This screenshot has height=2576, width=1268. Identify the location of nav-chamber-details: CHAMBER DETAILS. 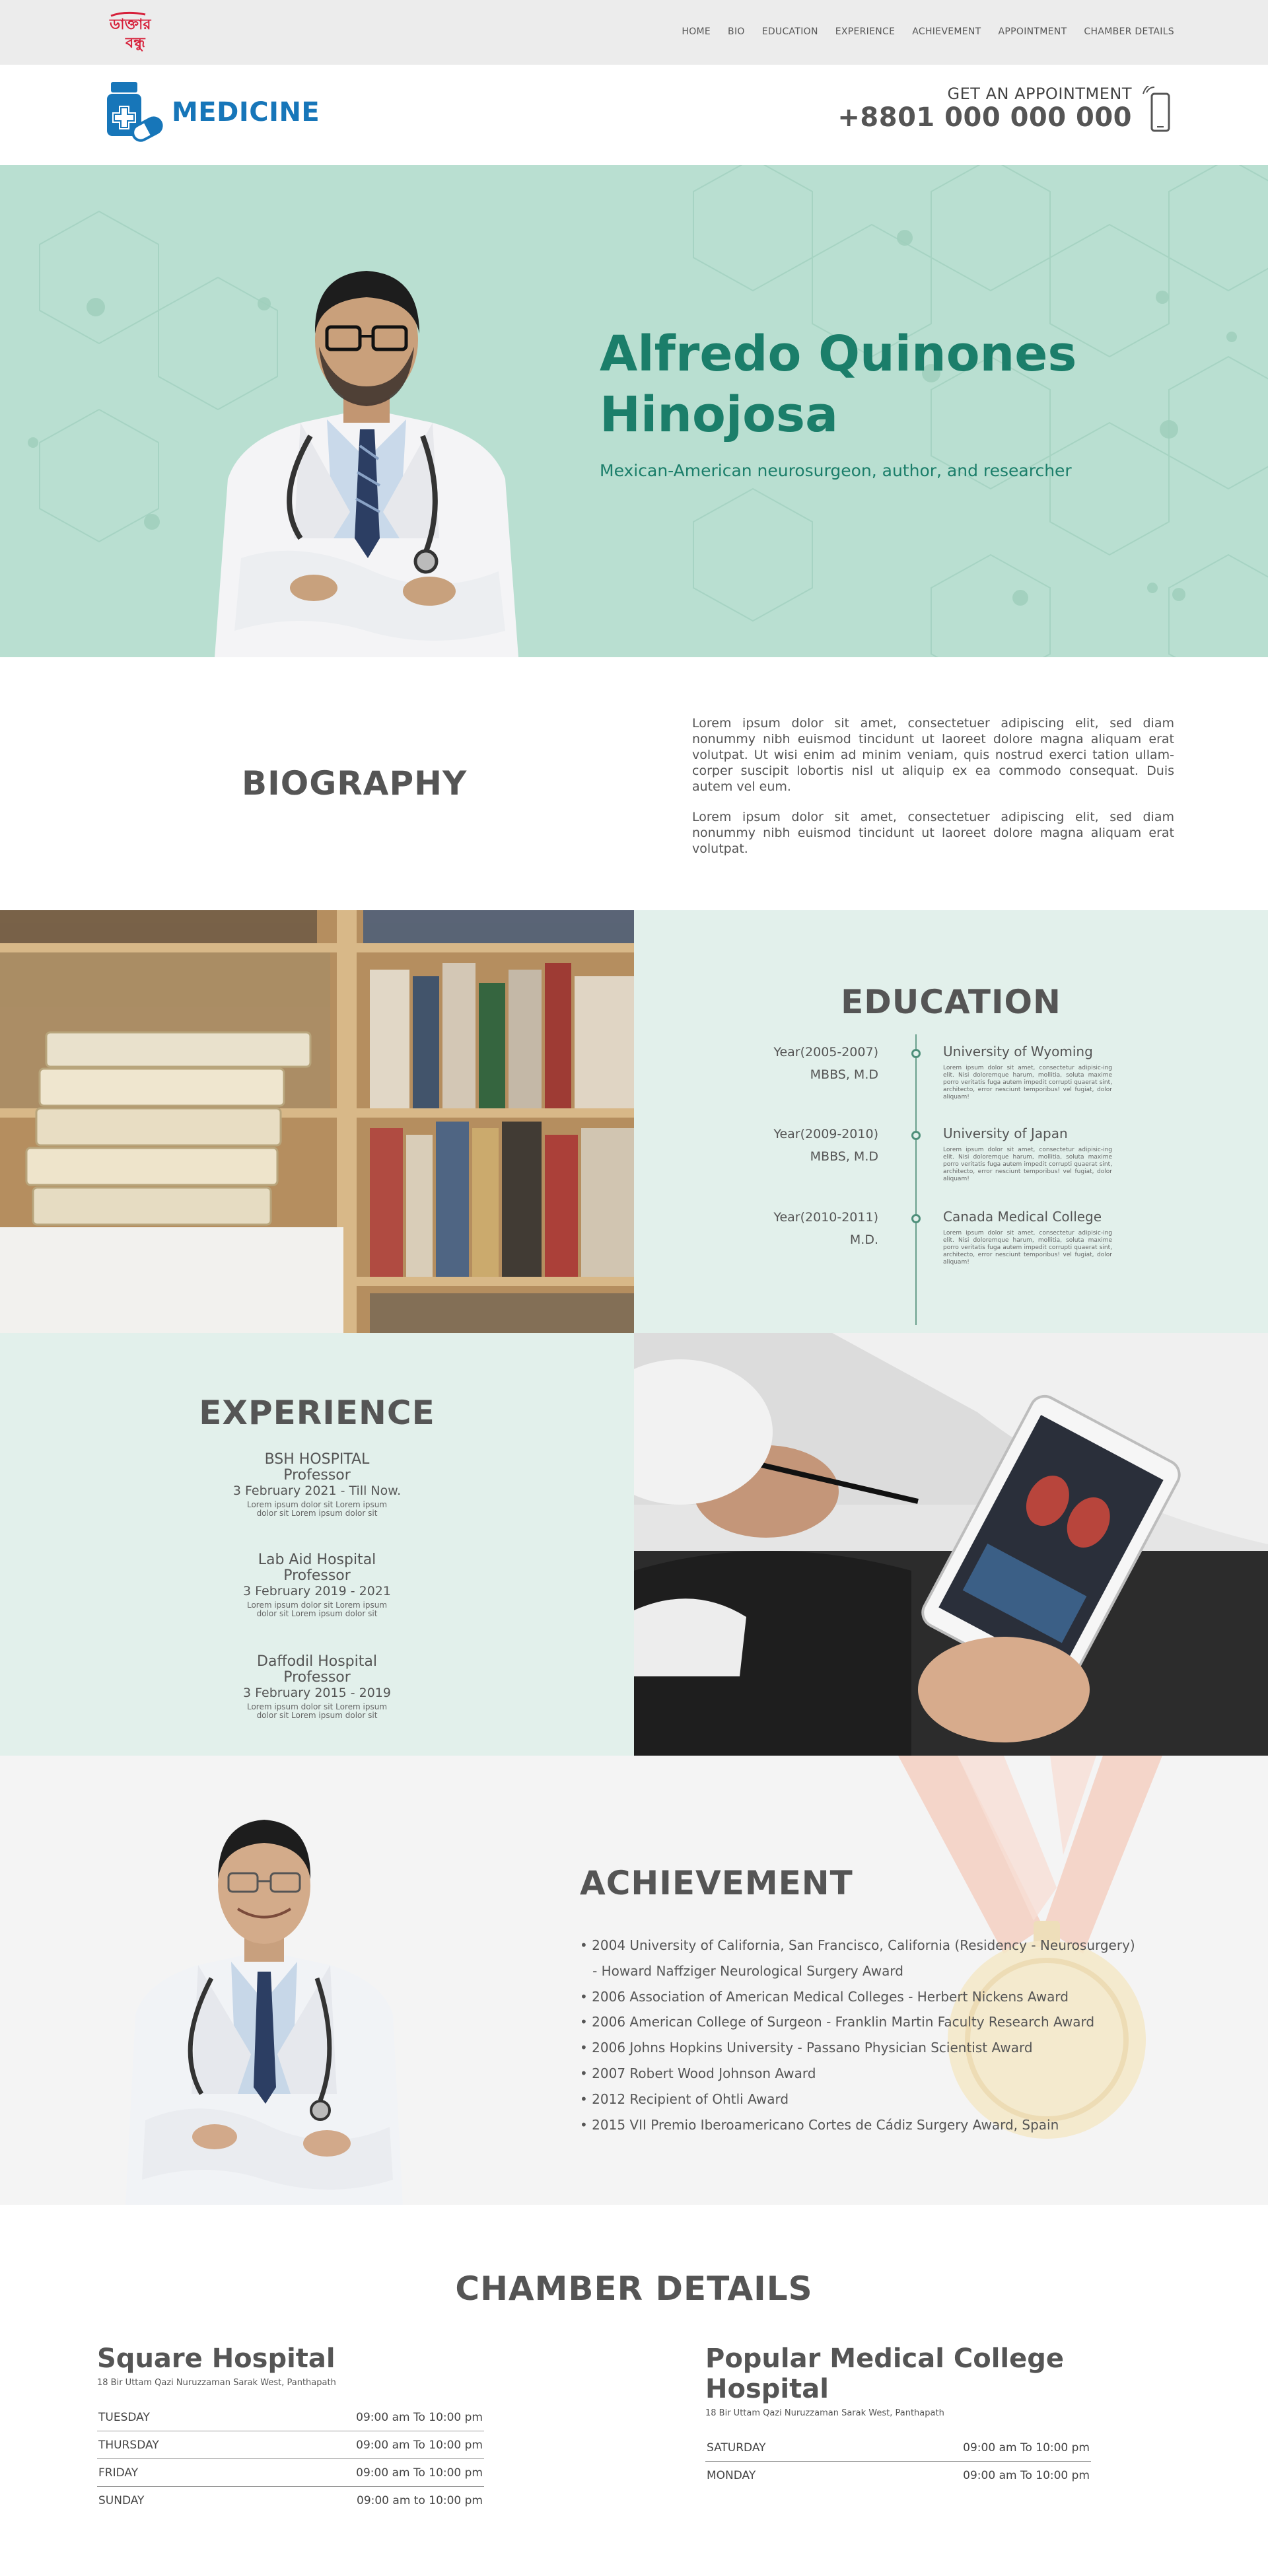
(1129, 32).